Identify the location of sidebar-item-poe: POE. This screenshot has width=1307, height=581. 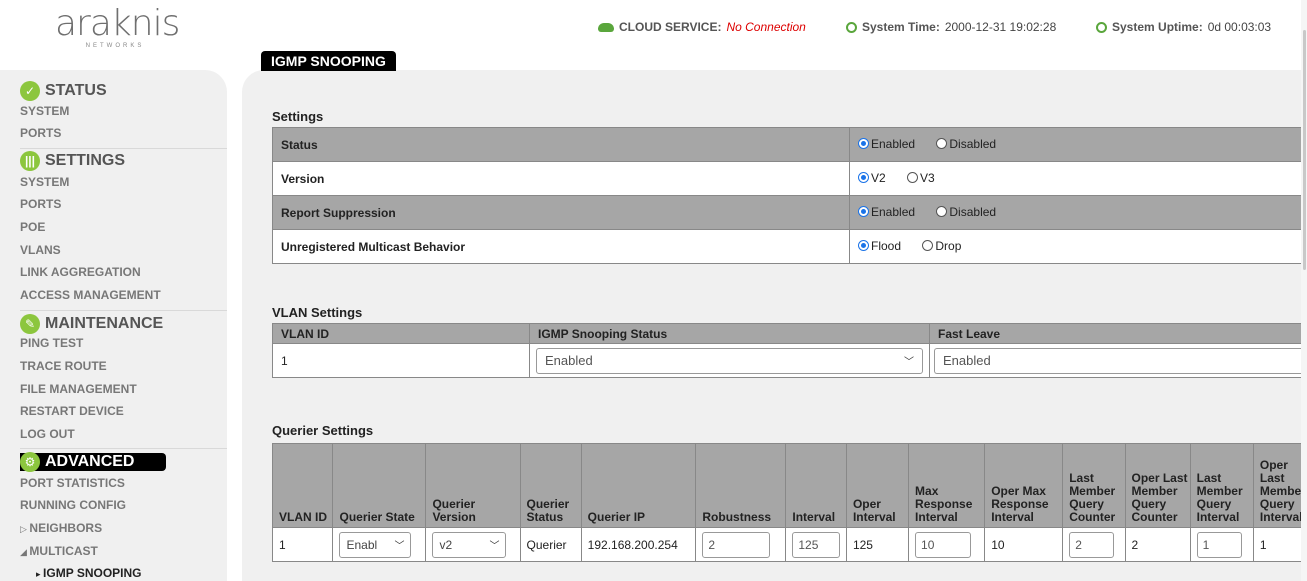
(32, 227).